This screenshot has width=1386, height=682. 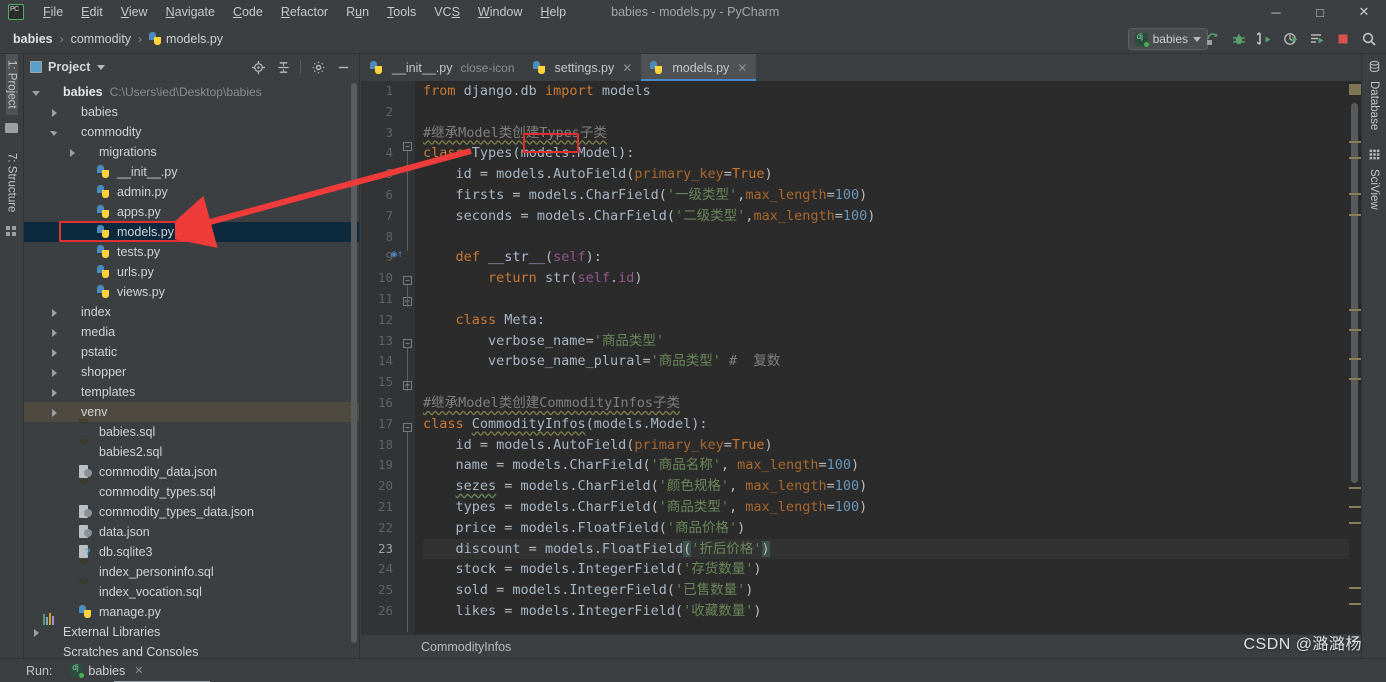 What do you see at coordinates (94, 412) in the screenshot?
I see `tree-item-label: venv` at bounding box center [94, 412].